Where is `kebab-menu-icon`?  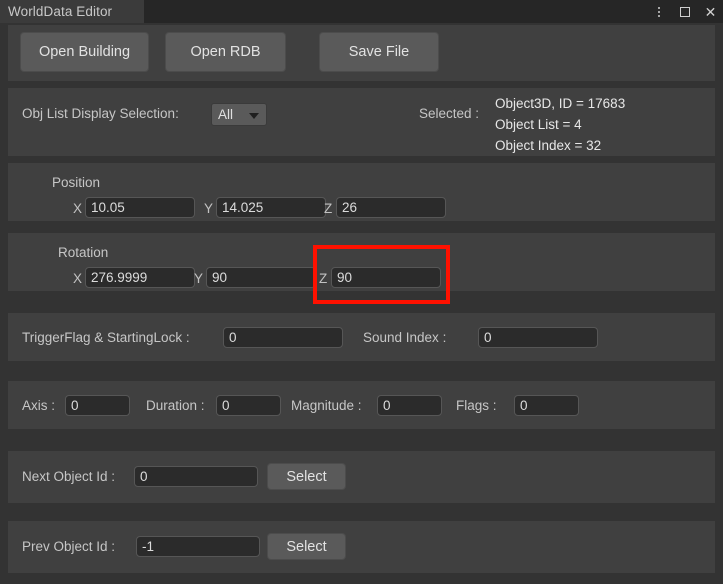 kebab-menu-icon is located at coordinates (658, 11).